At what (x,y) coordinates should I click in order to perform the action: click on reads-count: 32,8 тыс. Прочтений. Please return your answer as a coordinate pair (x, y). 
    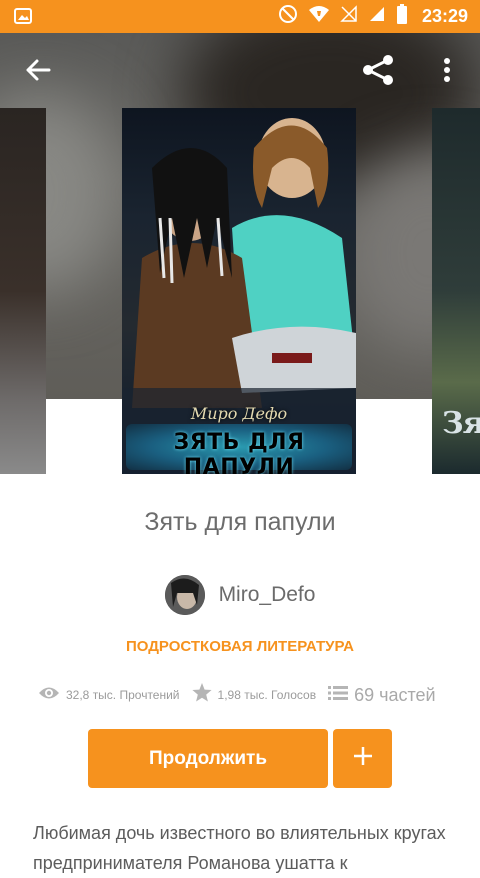
    Looking at the image, I should click on (123, 695).